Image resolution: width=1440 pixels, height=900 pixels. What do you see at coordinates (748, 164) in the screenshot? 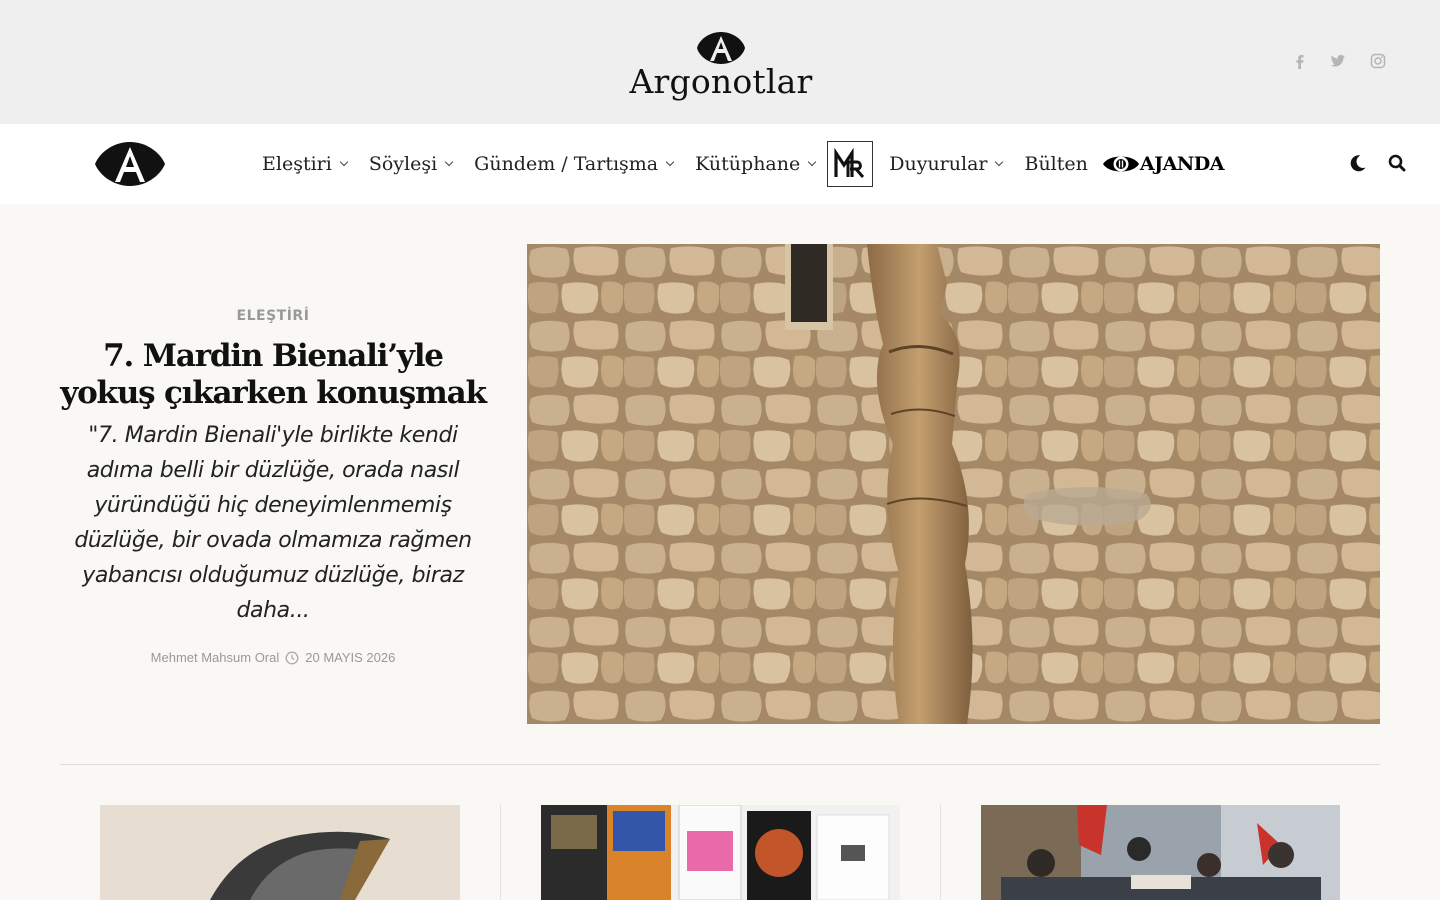
I see `nav-item-label: Kütüphane` at bounding box center [748, 164].